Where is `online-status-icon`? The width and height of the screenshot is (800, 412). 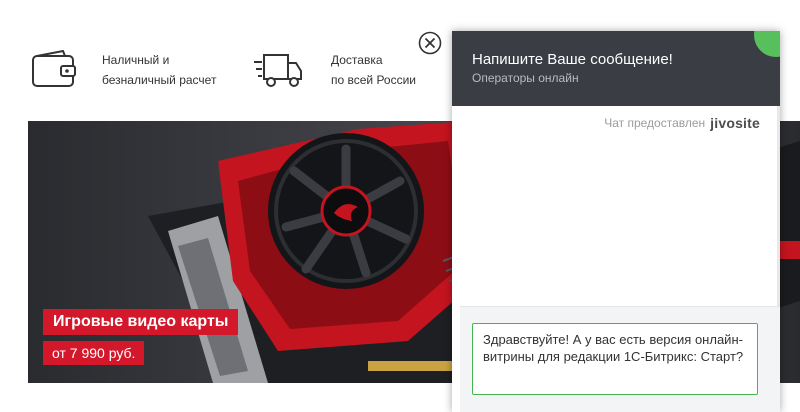 online-status-icon is located at coordinates (767, 44).